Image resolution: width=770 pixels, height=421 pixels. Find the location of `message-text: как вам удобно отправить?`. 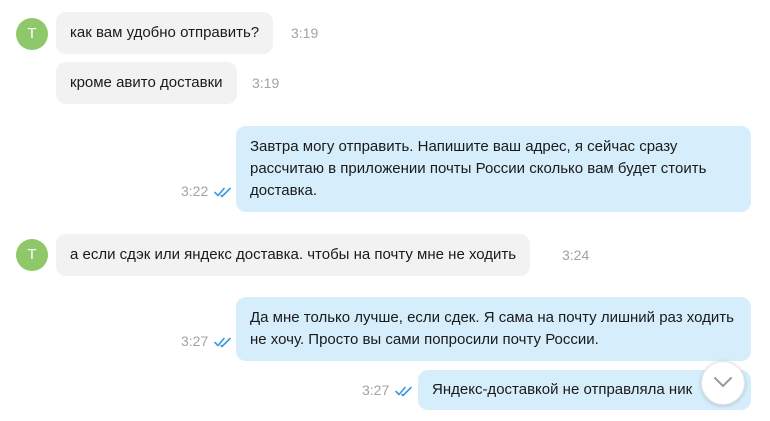

message-text: как вам удобно отправить? is located at coordinates (165, 32).